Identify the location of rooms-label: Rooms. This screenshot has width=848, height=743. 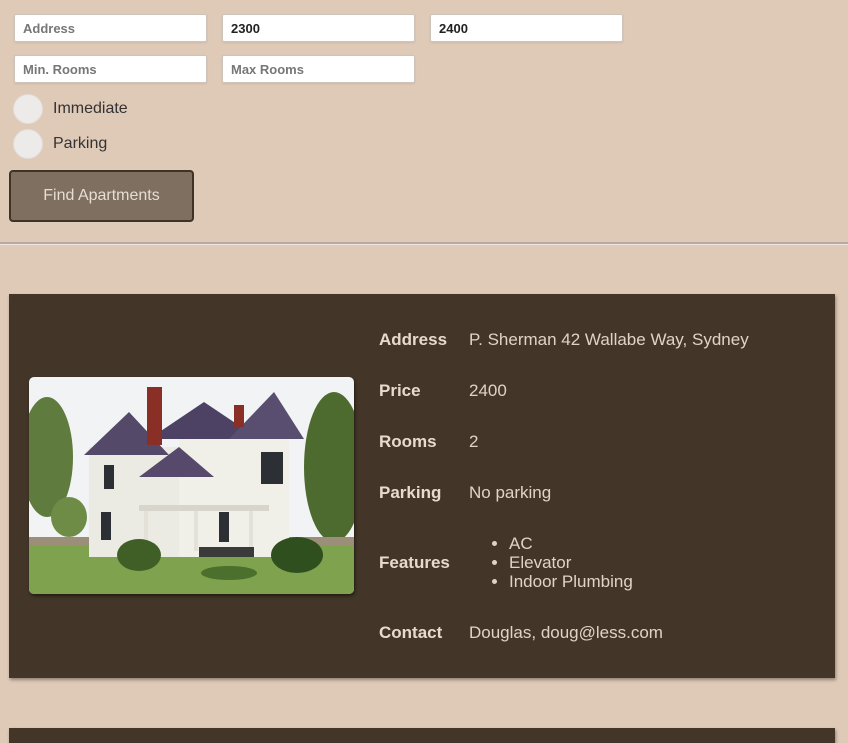
(408, 441).